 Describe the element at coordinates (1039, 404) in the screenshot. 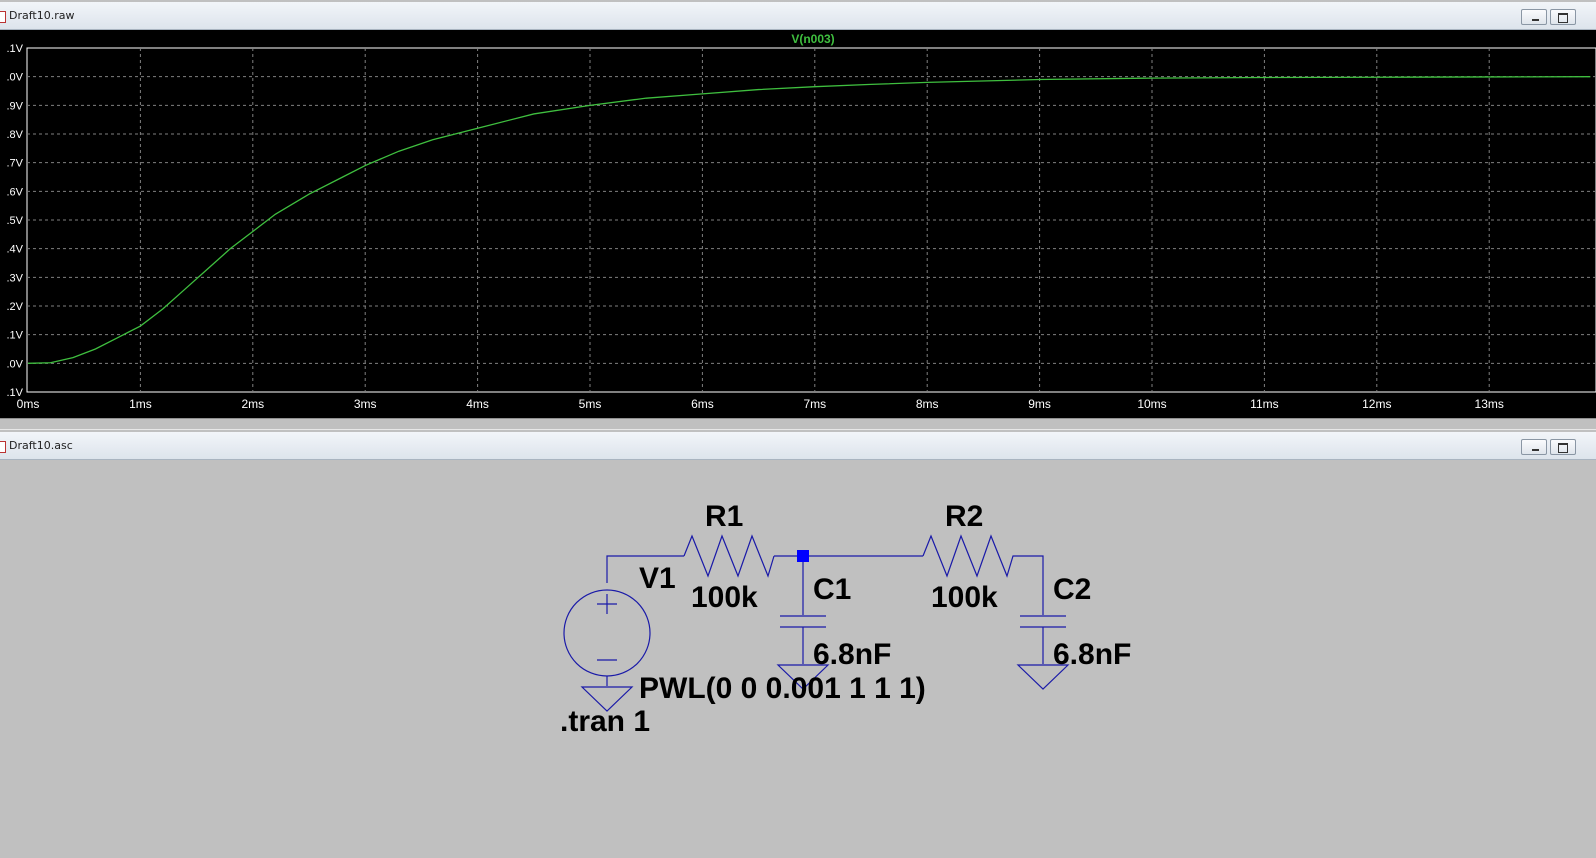

I see `x-tick-label: 9ms` at that location.